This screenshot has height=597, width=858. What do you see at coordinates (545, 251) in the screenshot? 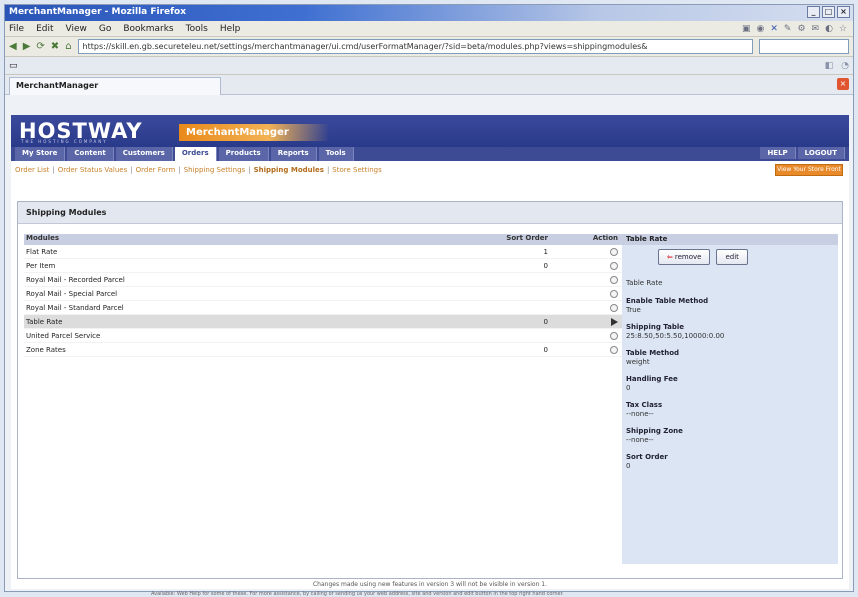
I see `sort-order-value: 1` at bounding box center [545, 251].